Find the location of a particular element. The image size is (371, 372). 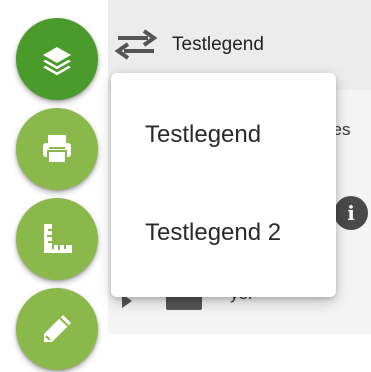

printer-icon is located at coordinates (57, 149).